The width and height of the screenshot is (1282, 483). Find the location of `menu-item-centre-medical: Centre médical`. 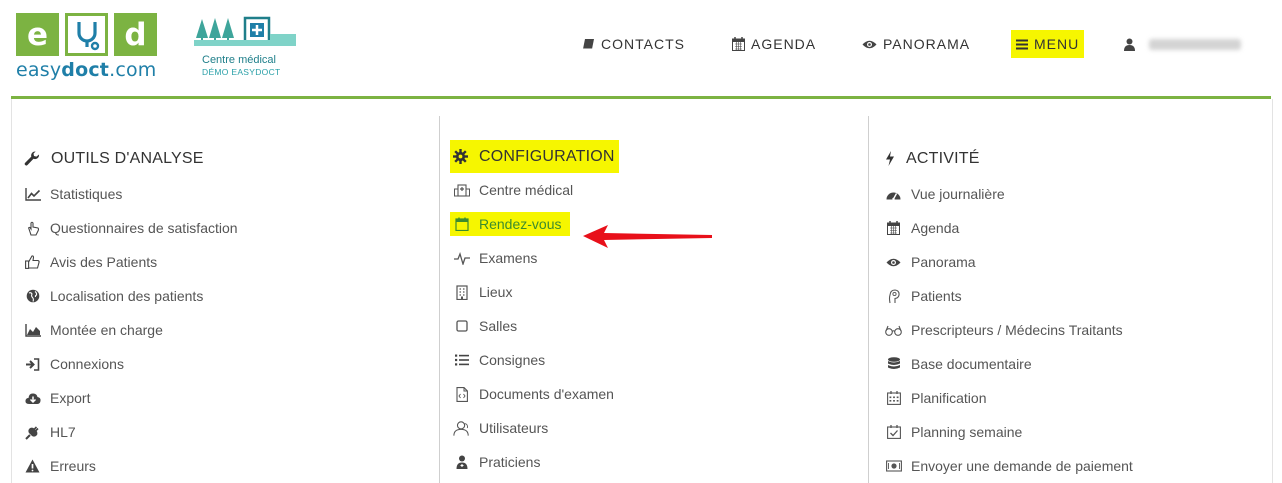

menu-item-centre-medical: Centre médical is located at coordinates (536, 190).